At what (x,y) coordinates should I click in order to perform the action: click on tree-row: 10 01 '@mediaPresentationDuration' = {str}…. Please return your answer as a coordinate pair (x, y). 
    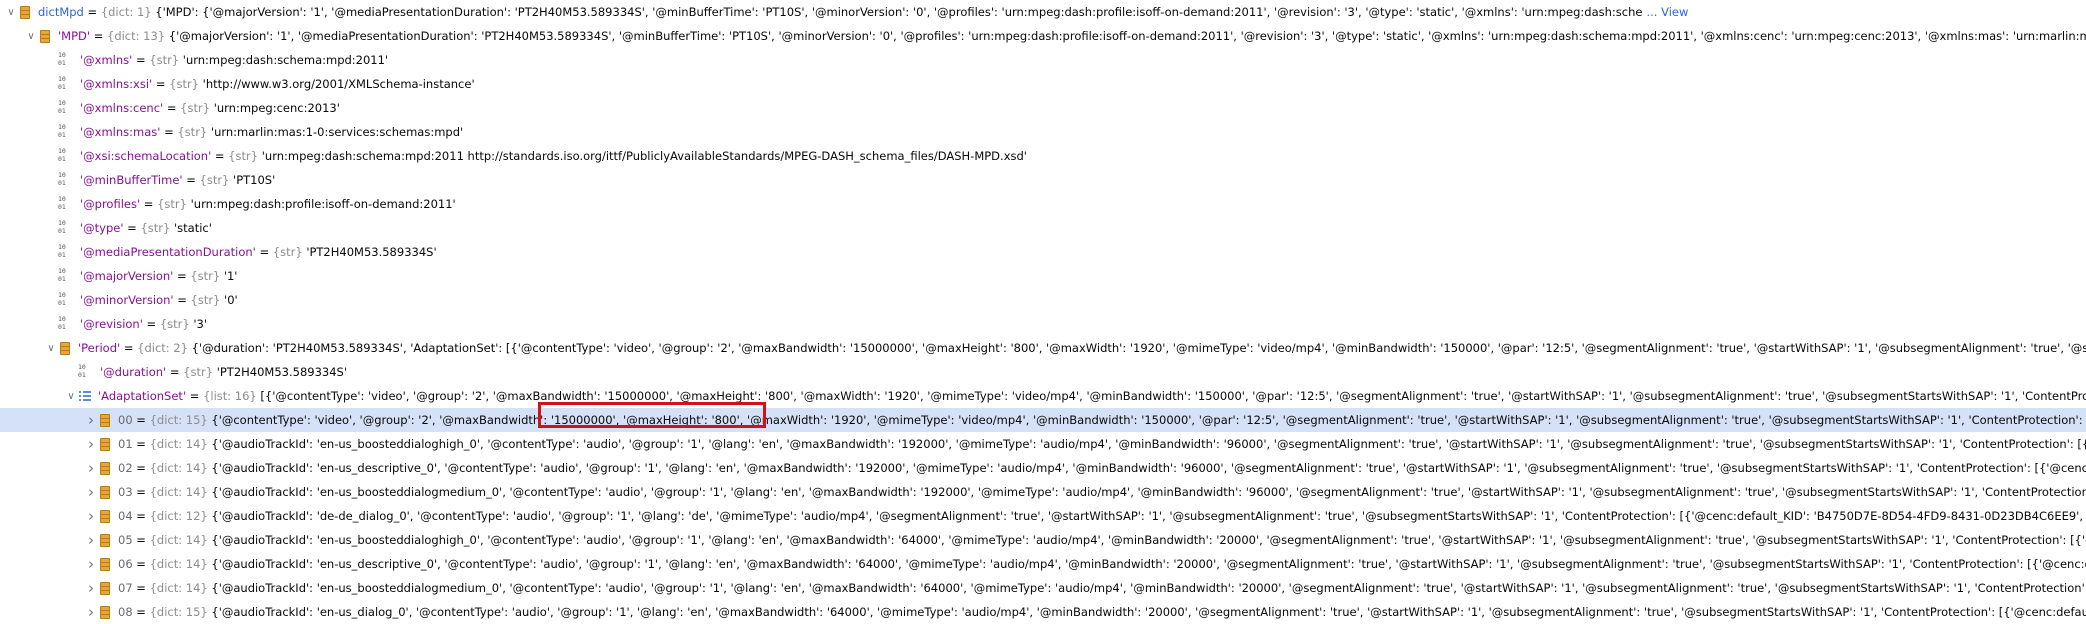
    Looking at the image, I should click on (1043, 252).